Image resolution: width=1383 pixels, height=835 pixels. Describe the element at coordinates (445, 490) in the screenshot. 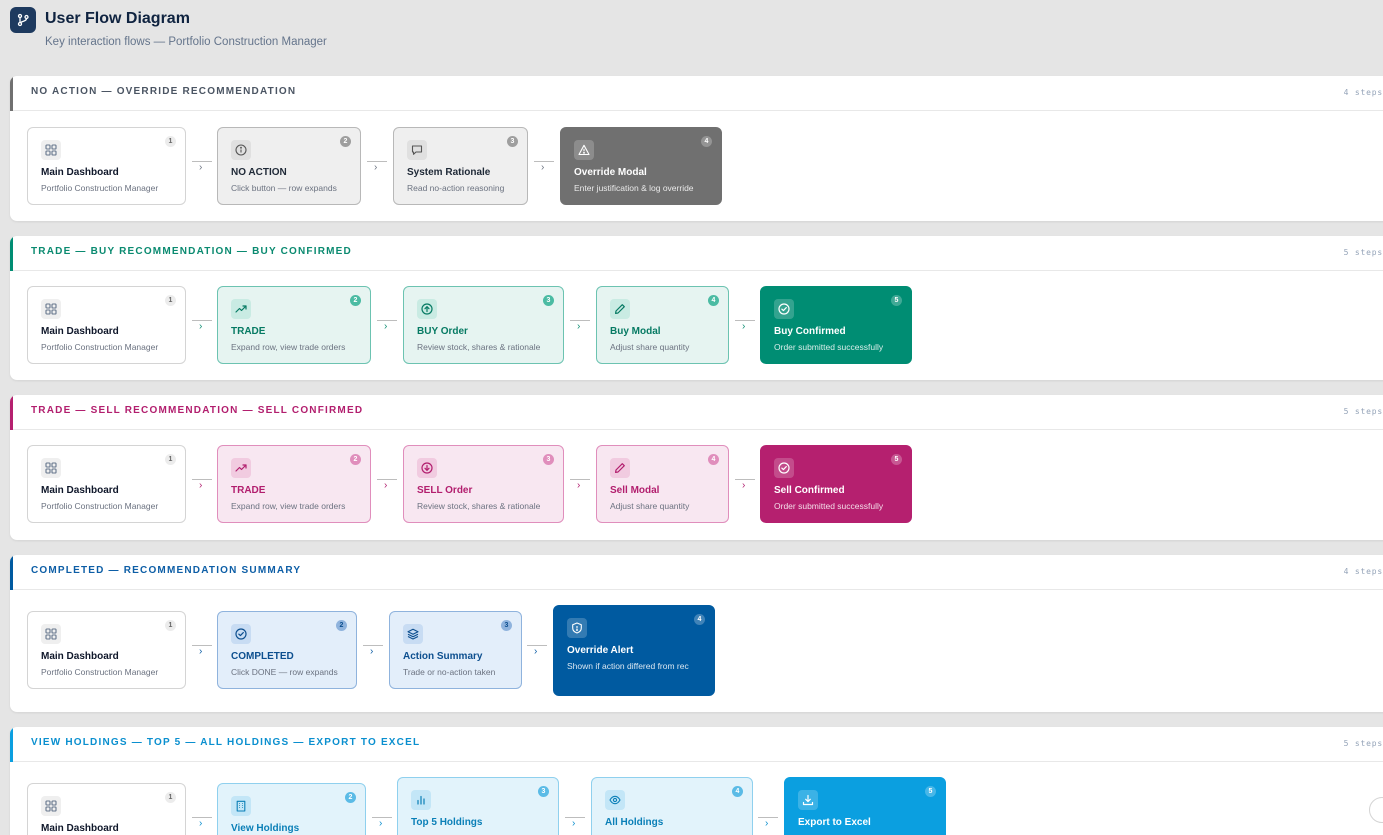

I see `step-label: SELL Order` at that location.